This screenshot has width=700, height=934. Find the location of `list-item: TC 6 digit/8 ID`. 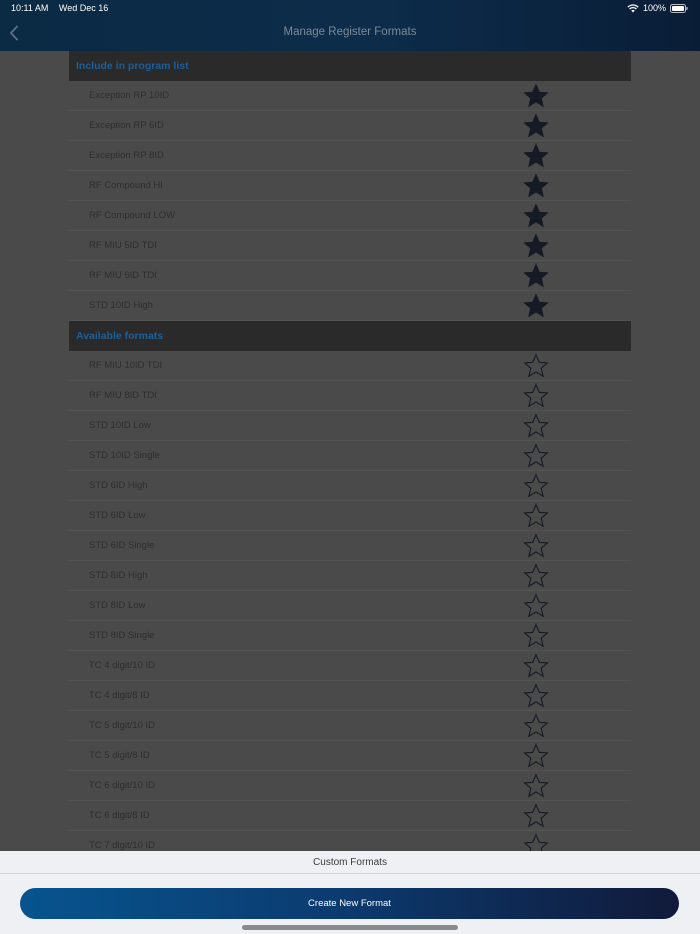

list-item: TC 6 digit/8 ID is located at coordinates (350, 816).